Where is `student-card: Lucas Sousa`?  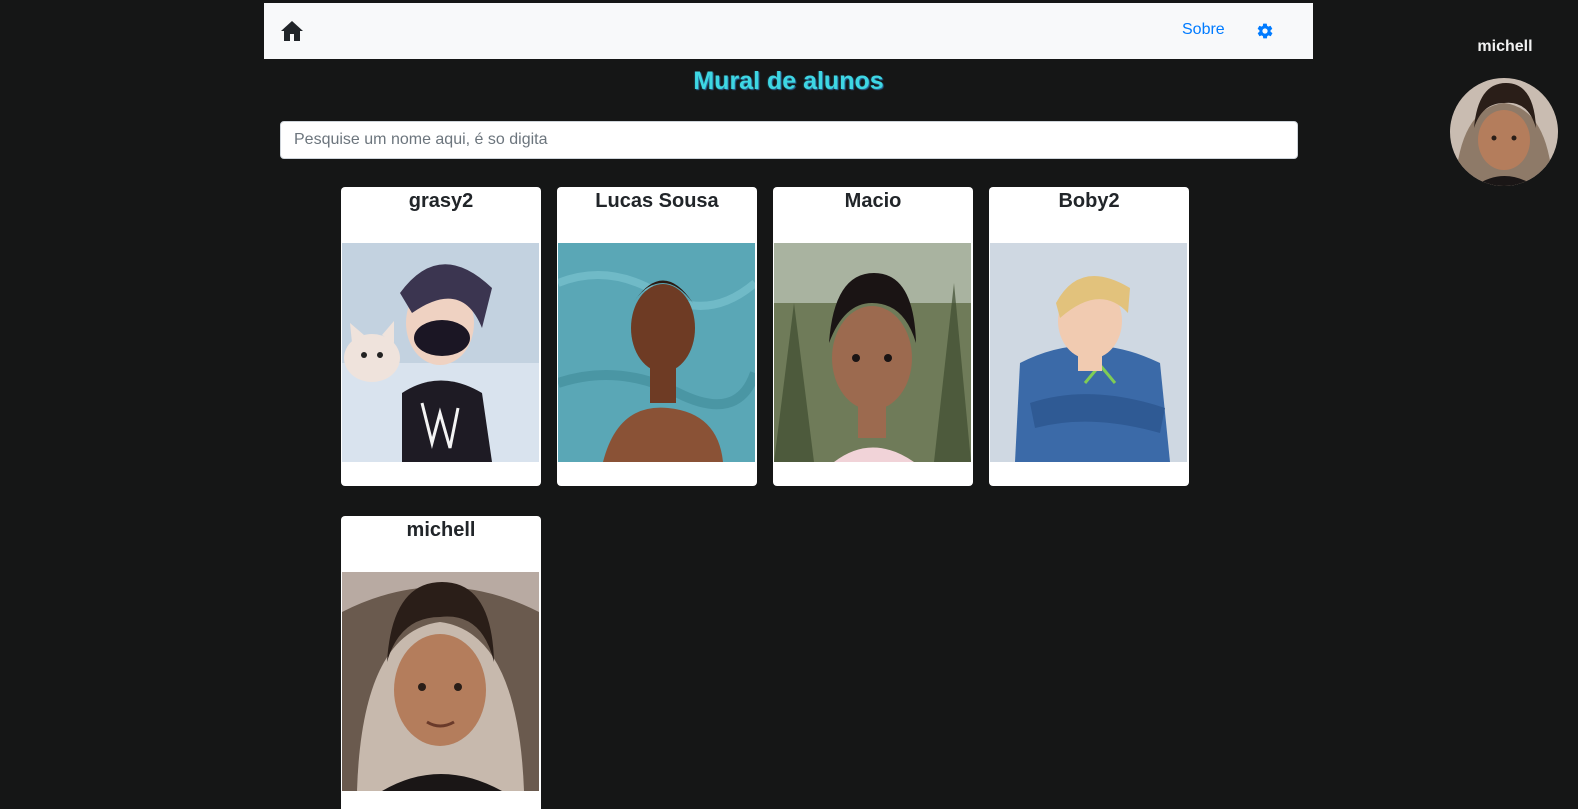 student-card: Lucas Sousa is located at coordinates (657, 336).